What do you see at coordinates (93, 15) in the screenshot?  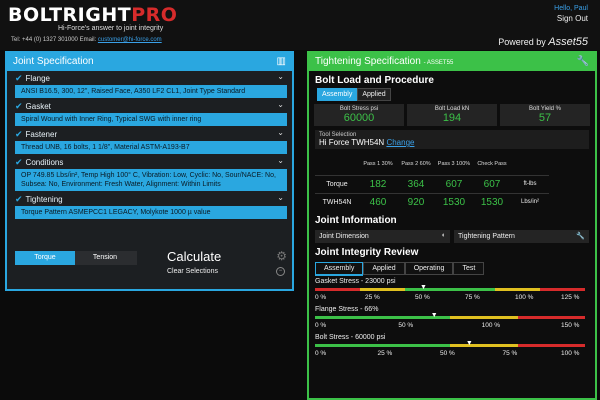 I see `boltright-logo: BOLTRIGHTPRO` at bounding box center [93, 15].